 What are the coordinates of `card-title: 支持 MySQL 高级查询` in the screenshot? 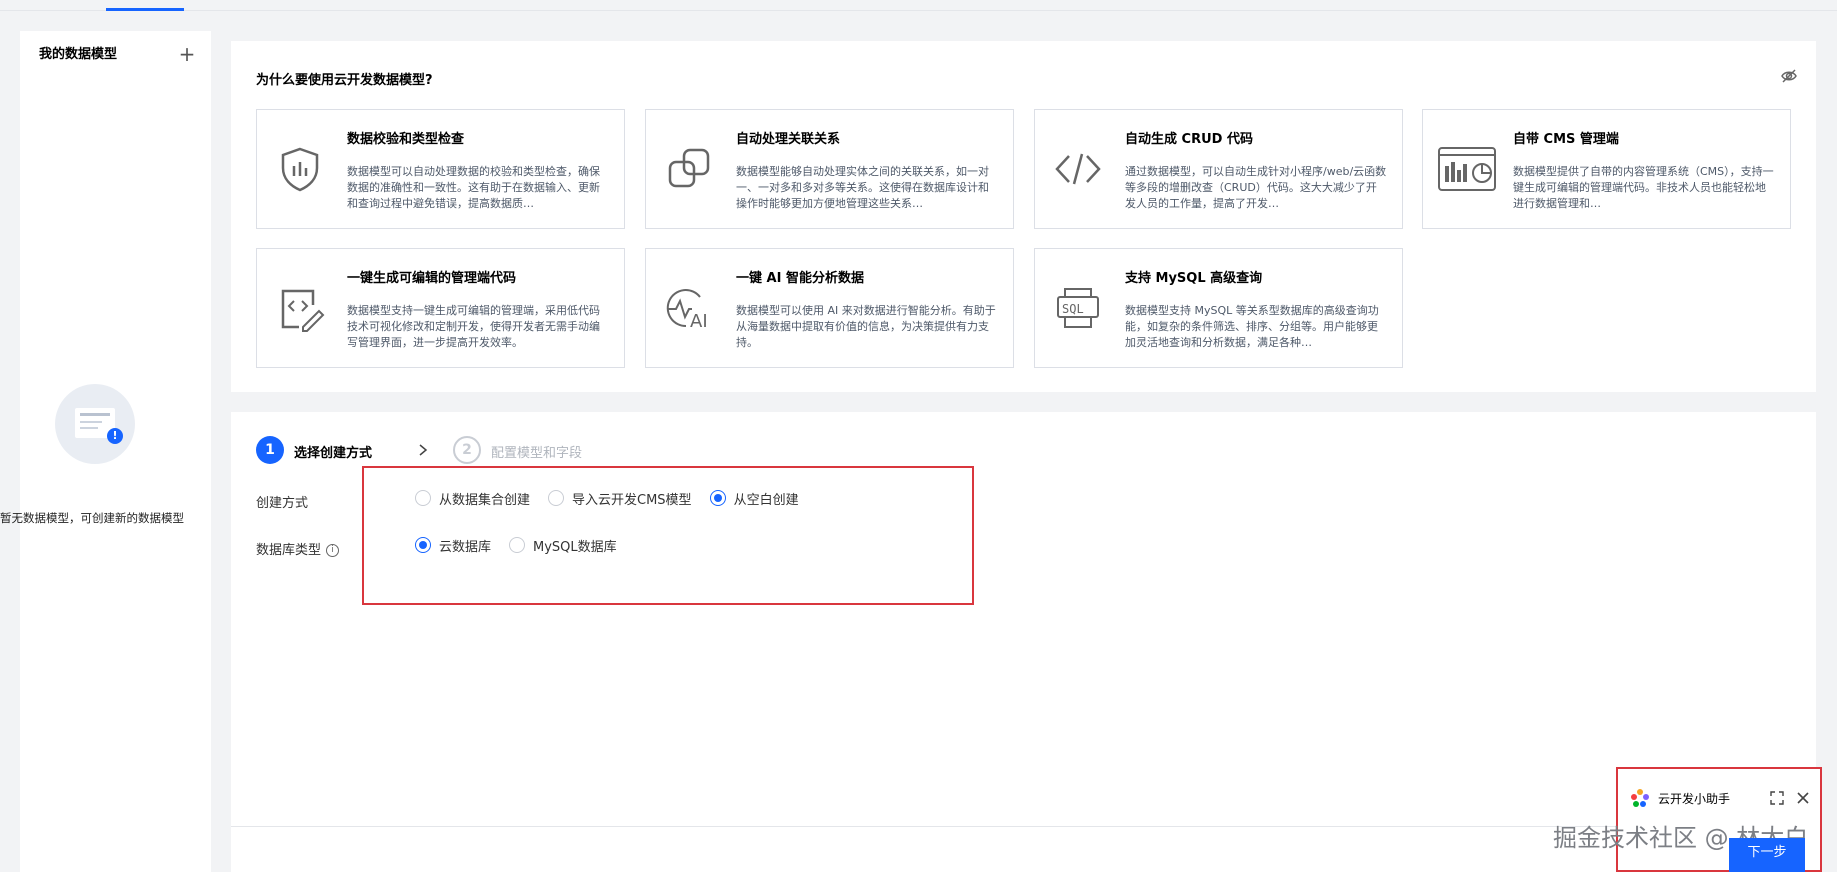 It's located at (1194, 278).